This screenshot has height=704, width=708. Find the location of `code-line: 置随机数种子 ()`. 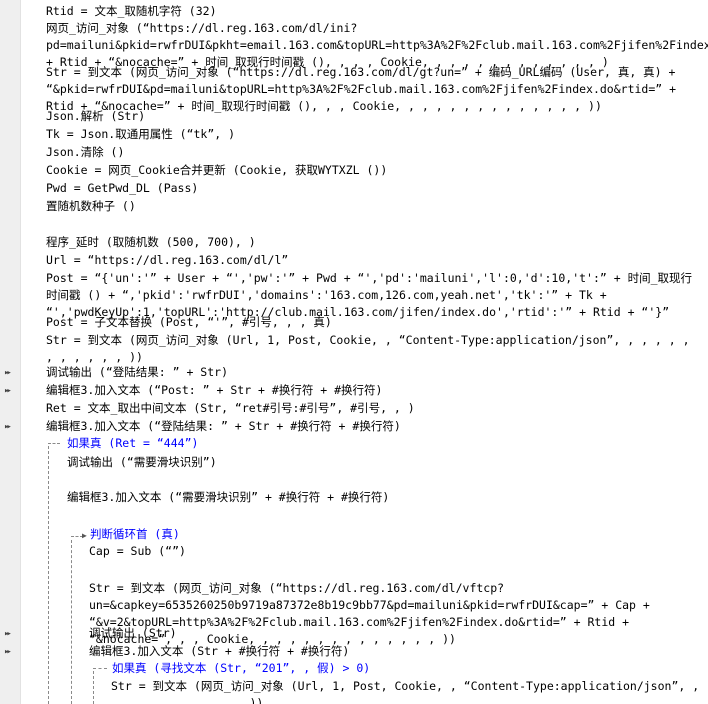

code-line: 置随机数种子 () is located at coordinates (364, 206).